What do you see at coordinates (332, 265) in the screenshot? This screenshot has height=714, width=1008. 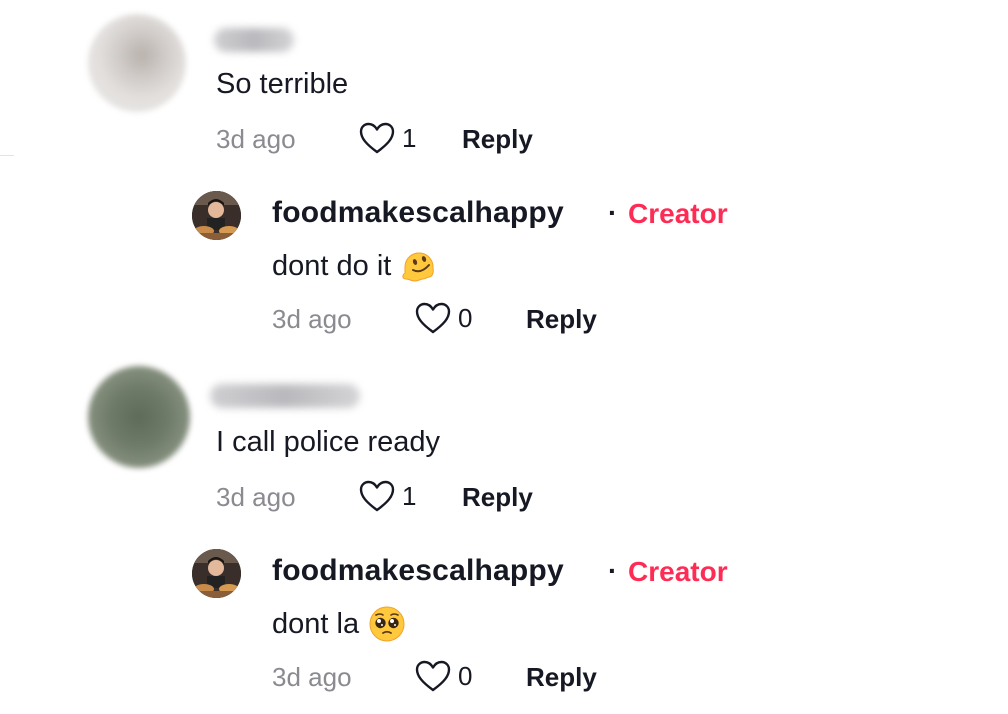 I see `reply-text: dont do it` at bounding box center [332, 265].